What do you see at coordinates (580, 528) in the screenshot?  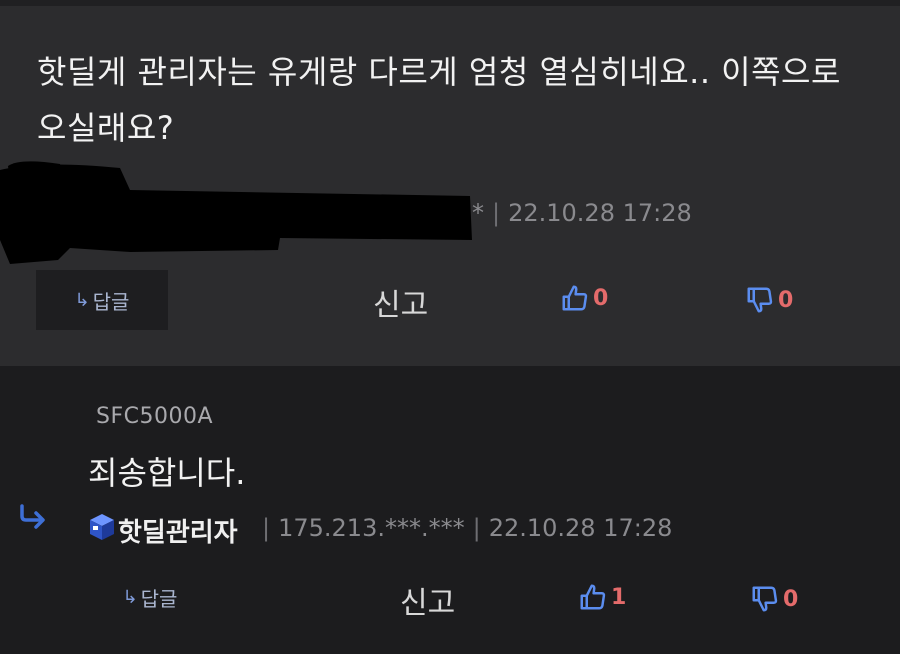 I see `reply-date: 22.10.28 17:28` at bounding box center [580, 528].